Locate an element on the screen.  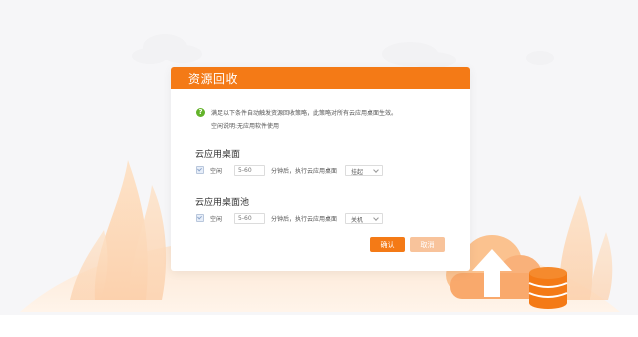
action-select: 挂起 is located at coordinates (364, 170).